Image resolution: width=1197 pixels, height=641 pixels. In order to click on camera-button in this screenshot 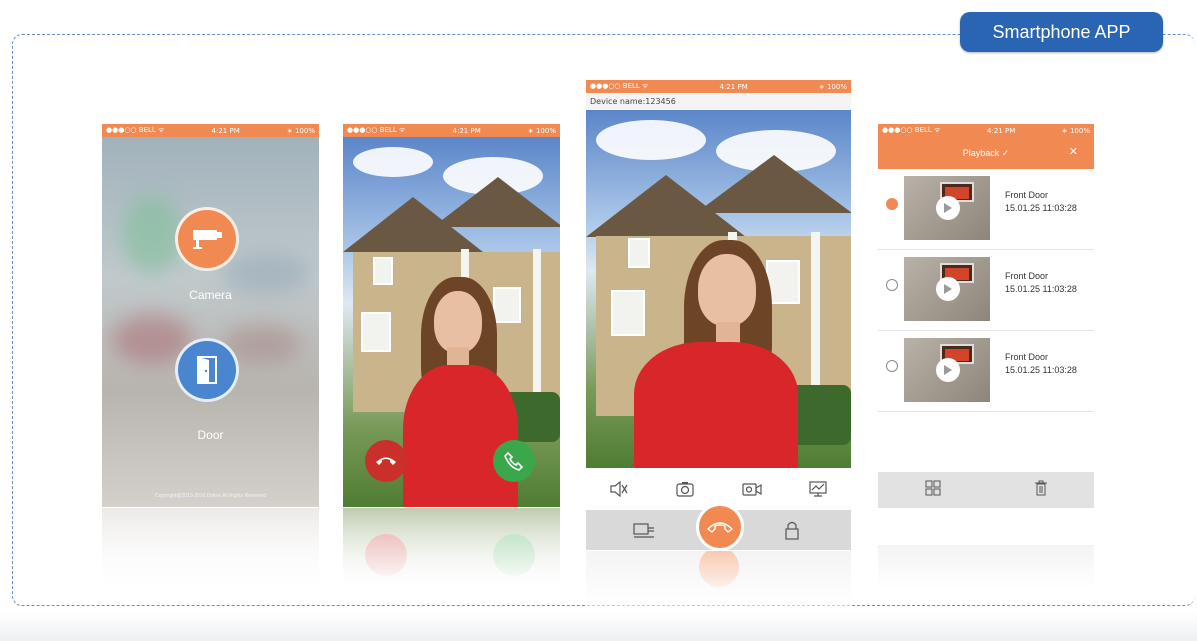, I will do `click(207, 239)`.